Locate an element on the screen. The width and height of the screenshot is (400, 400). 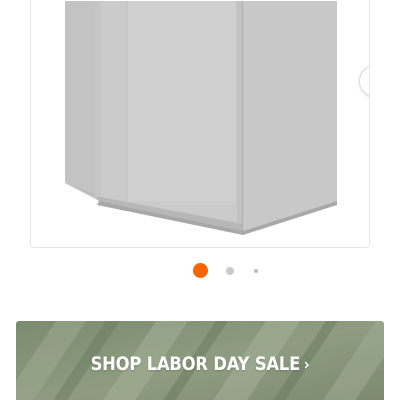
banner-label: SHOP LABOR DAY SALE › is located at coordinates (200, 364).